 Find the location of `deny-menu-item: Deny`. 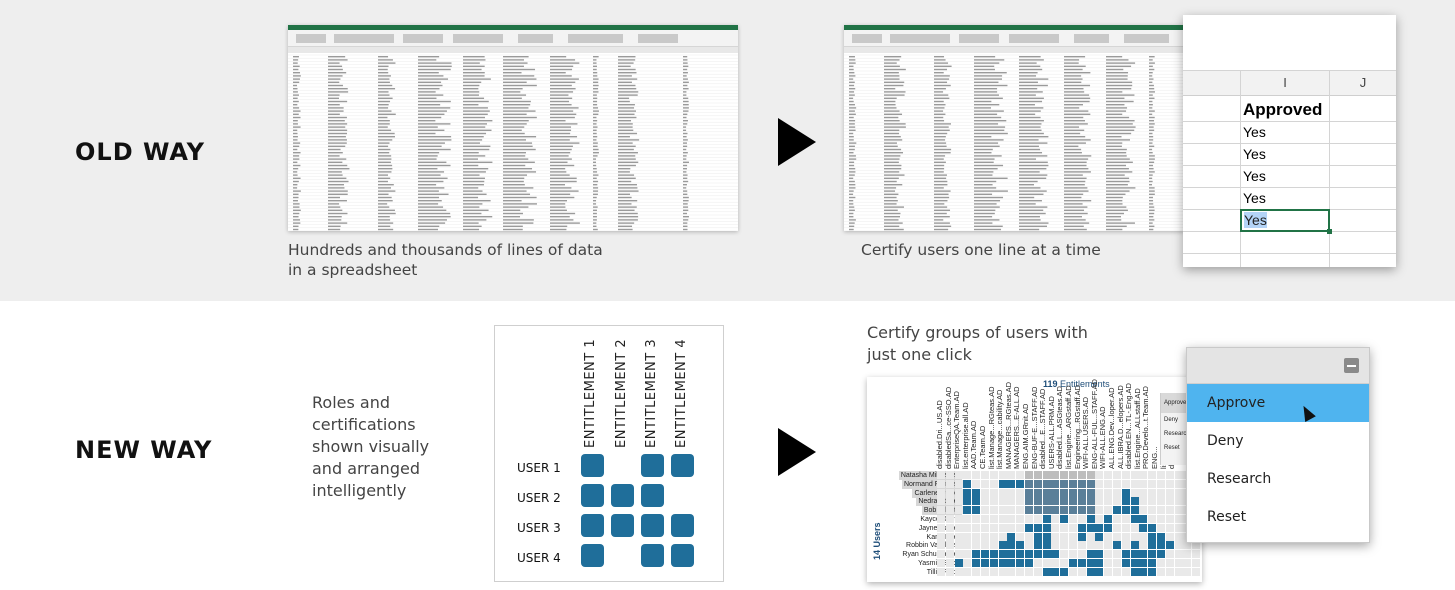

deny-menu-item: Deny is located at coordinates (1278, 441).